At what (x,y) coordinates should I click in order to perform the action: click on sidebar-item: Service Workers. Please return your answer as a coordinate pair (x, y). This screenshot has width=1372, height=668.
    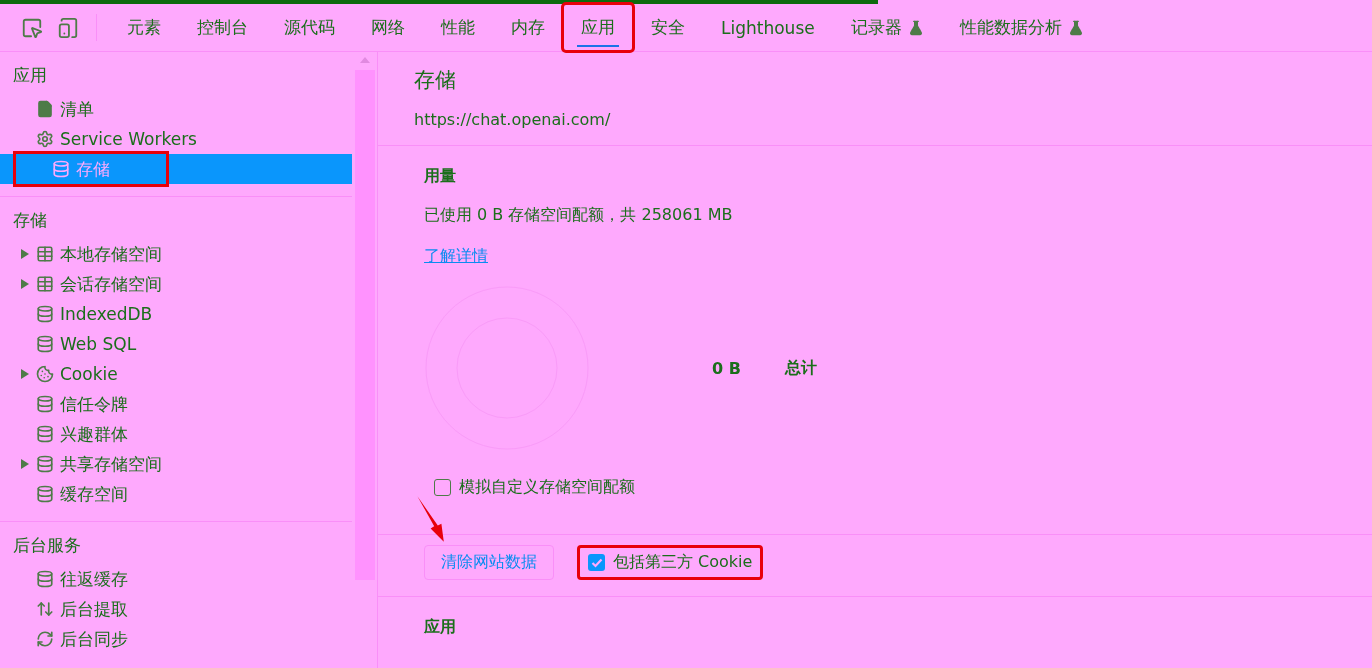
    Looking at the image, I should click on (176, 139).